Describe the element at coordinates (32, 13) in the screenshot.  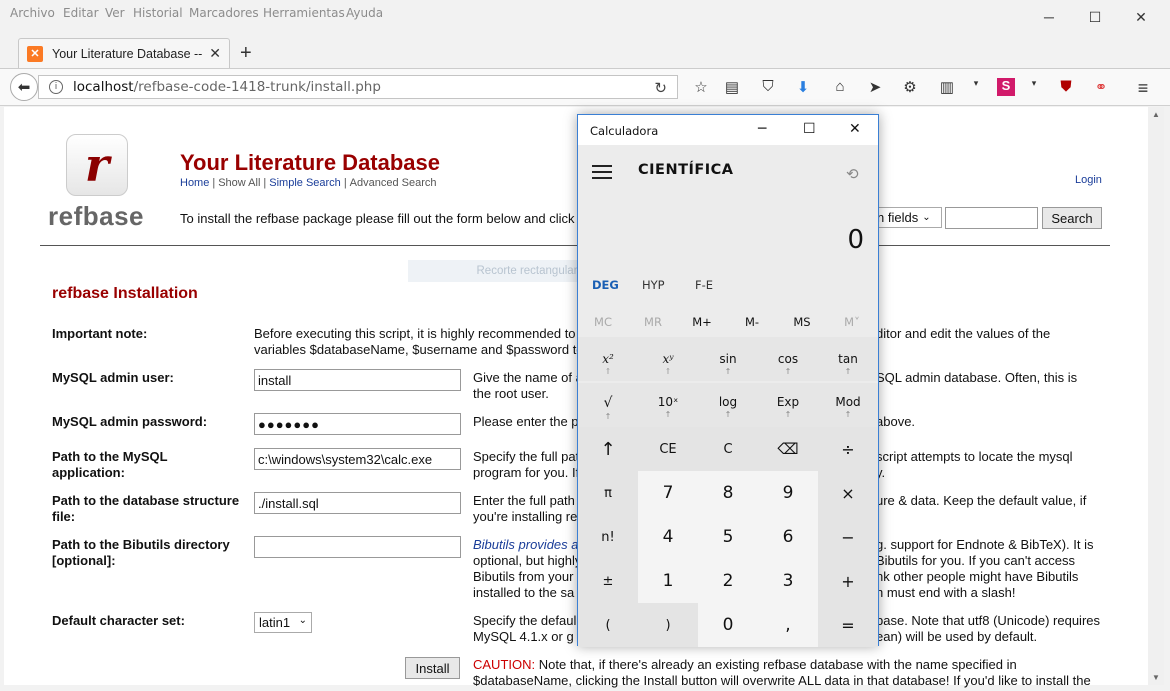
I see `menu-archivo: Archivo` at that location.